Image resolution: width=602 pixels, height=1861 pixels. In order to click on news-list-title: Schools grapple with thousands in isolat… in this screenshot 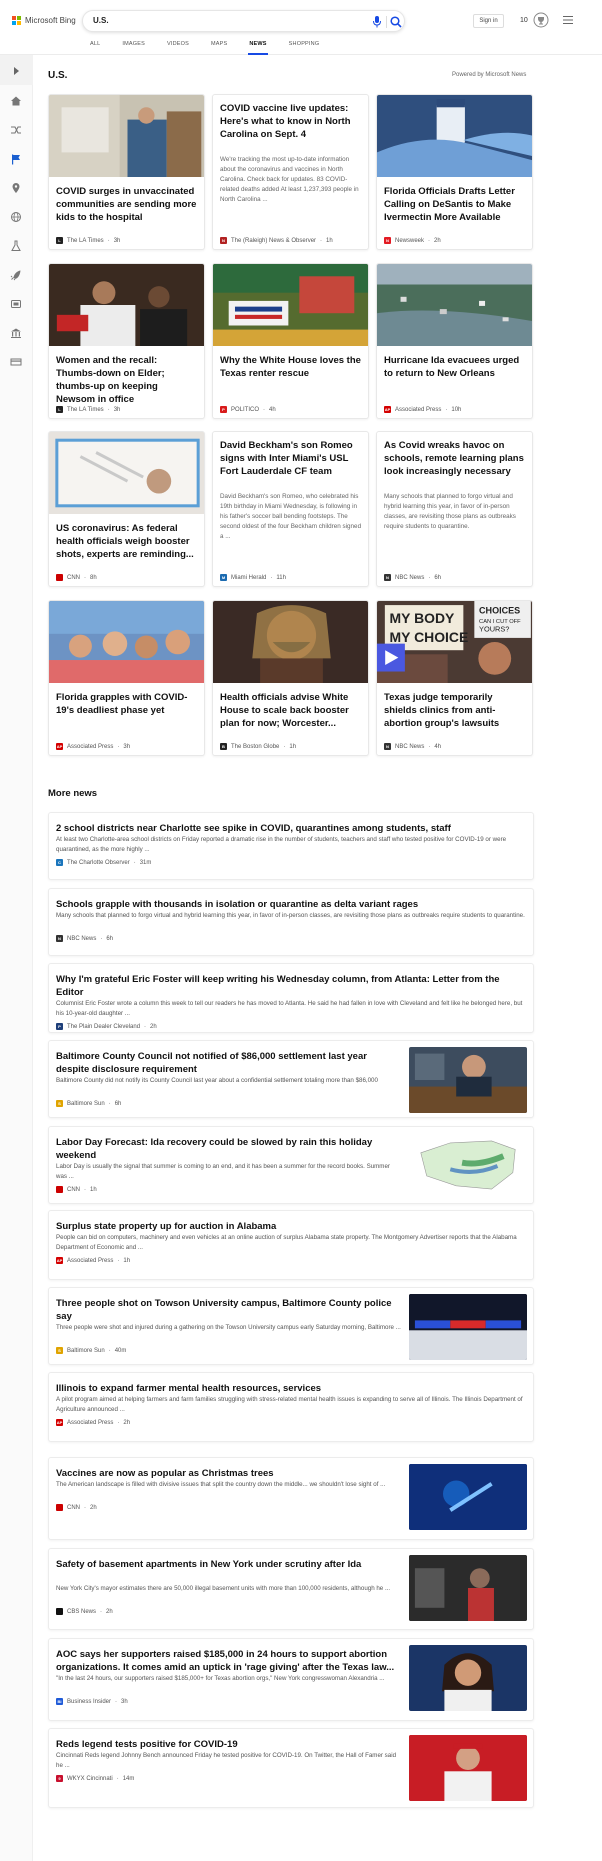, I will do `click(292, 904)`.